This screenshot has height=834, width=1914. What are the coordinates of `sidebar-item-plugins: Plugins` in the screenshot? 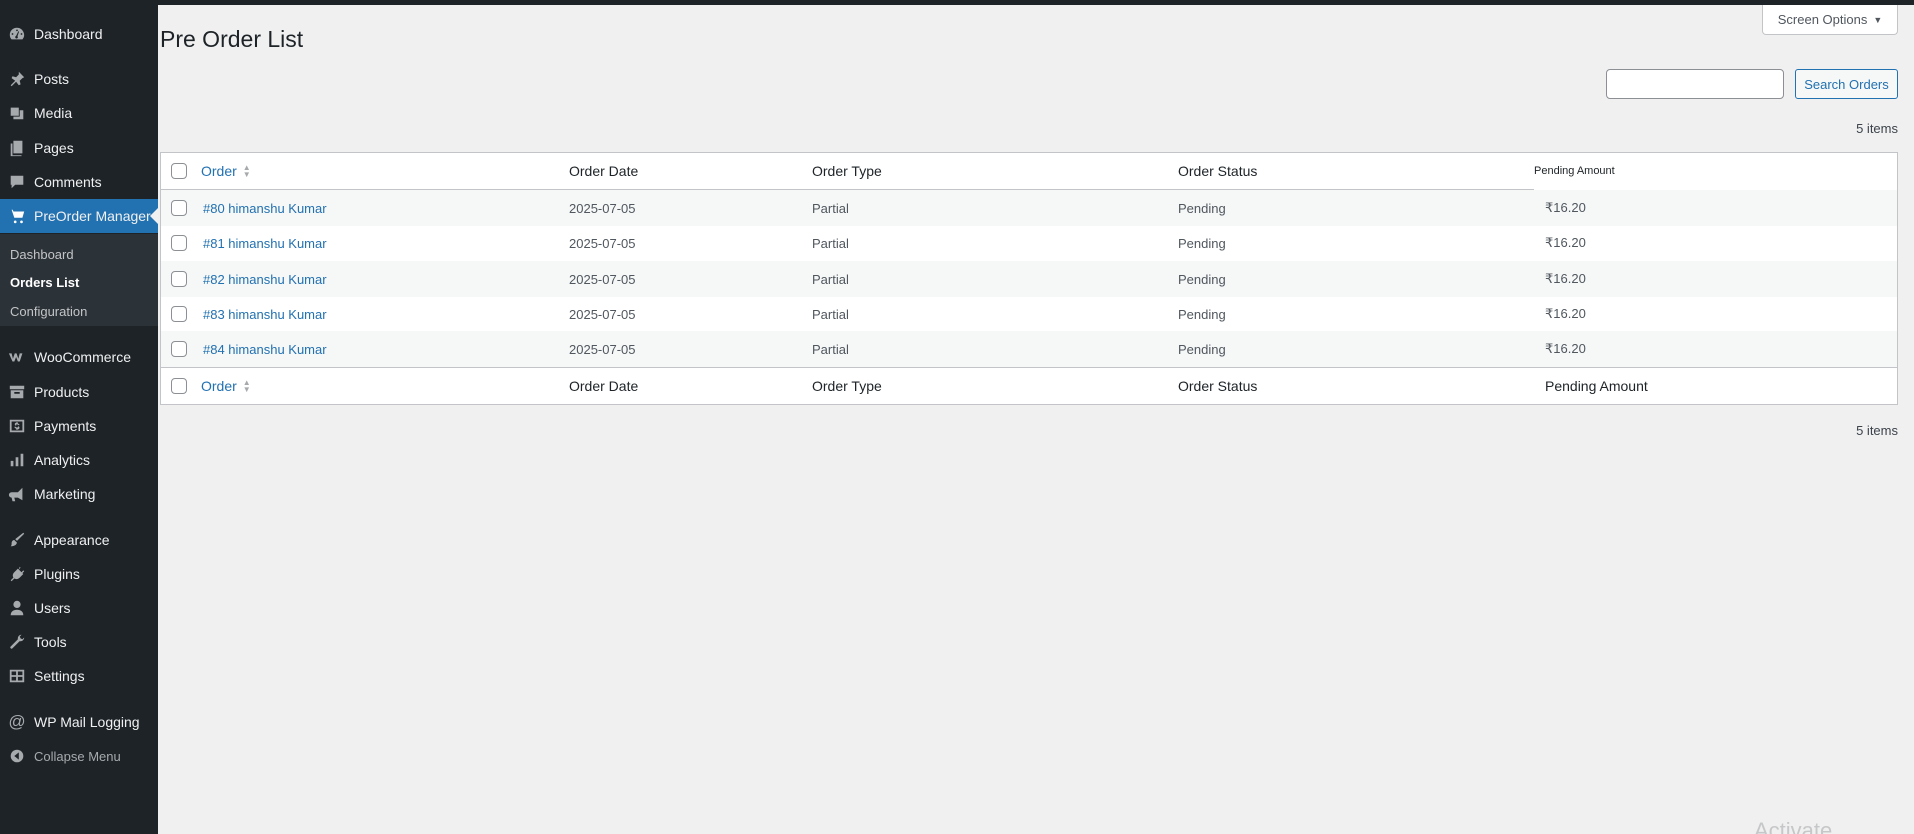 It's located at (79, 574).